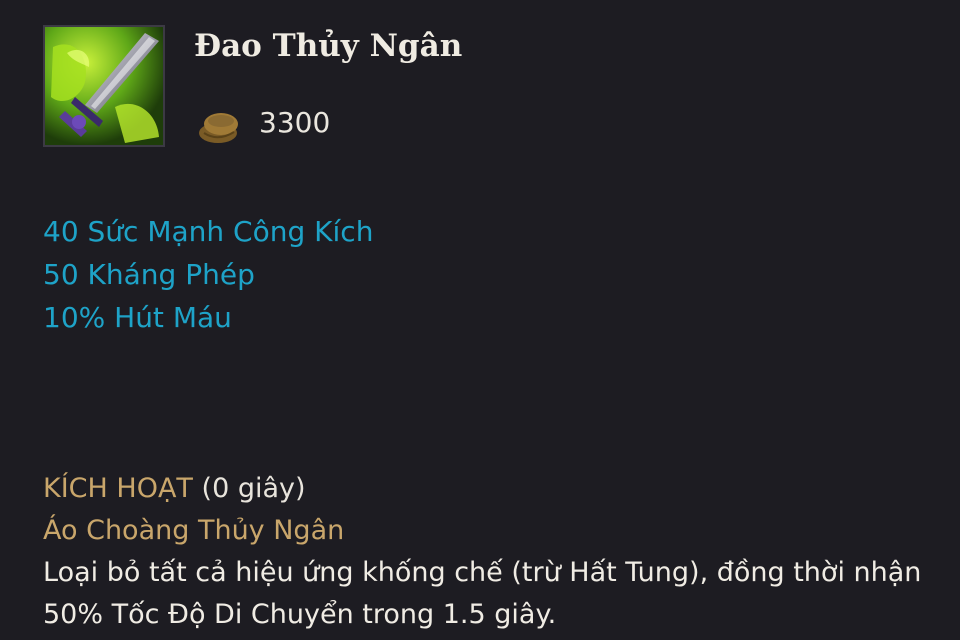 Image resolution: width=960 pixels, height=640 pixels. Describe the element at coordinates (493, 489) in the screenshot. I see `active-header: KÍCH HOẠT (0 giây)` at that location.